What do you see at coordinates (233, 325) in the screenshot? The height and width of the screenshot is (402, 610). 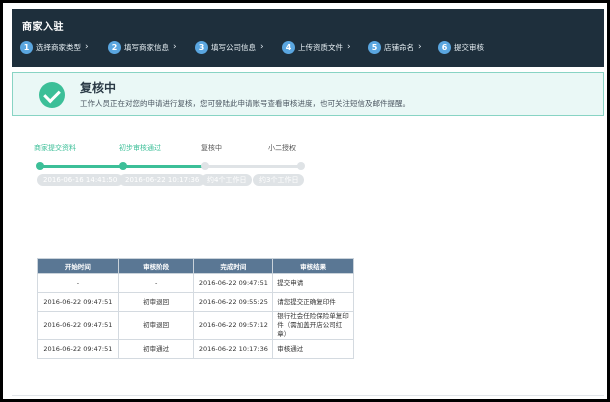 I see `cell-complete-time: 2016-06-22 09:57:12` at bounding box center [233, 325].